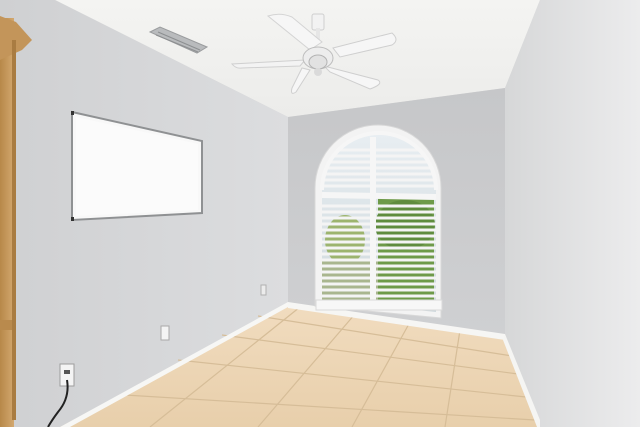 The height and width of the screenshot is (427, 640). Describe the element at coordinates (378, 221) in the screenshot. I see `arched-window` at that location.